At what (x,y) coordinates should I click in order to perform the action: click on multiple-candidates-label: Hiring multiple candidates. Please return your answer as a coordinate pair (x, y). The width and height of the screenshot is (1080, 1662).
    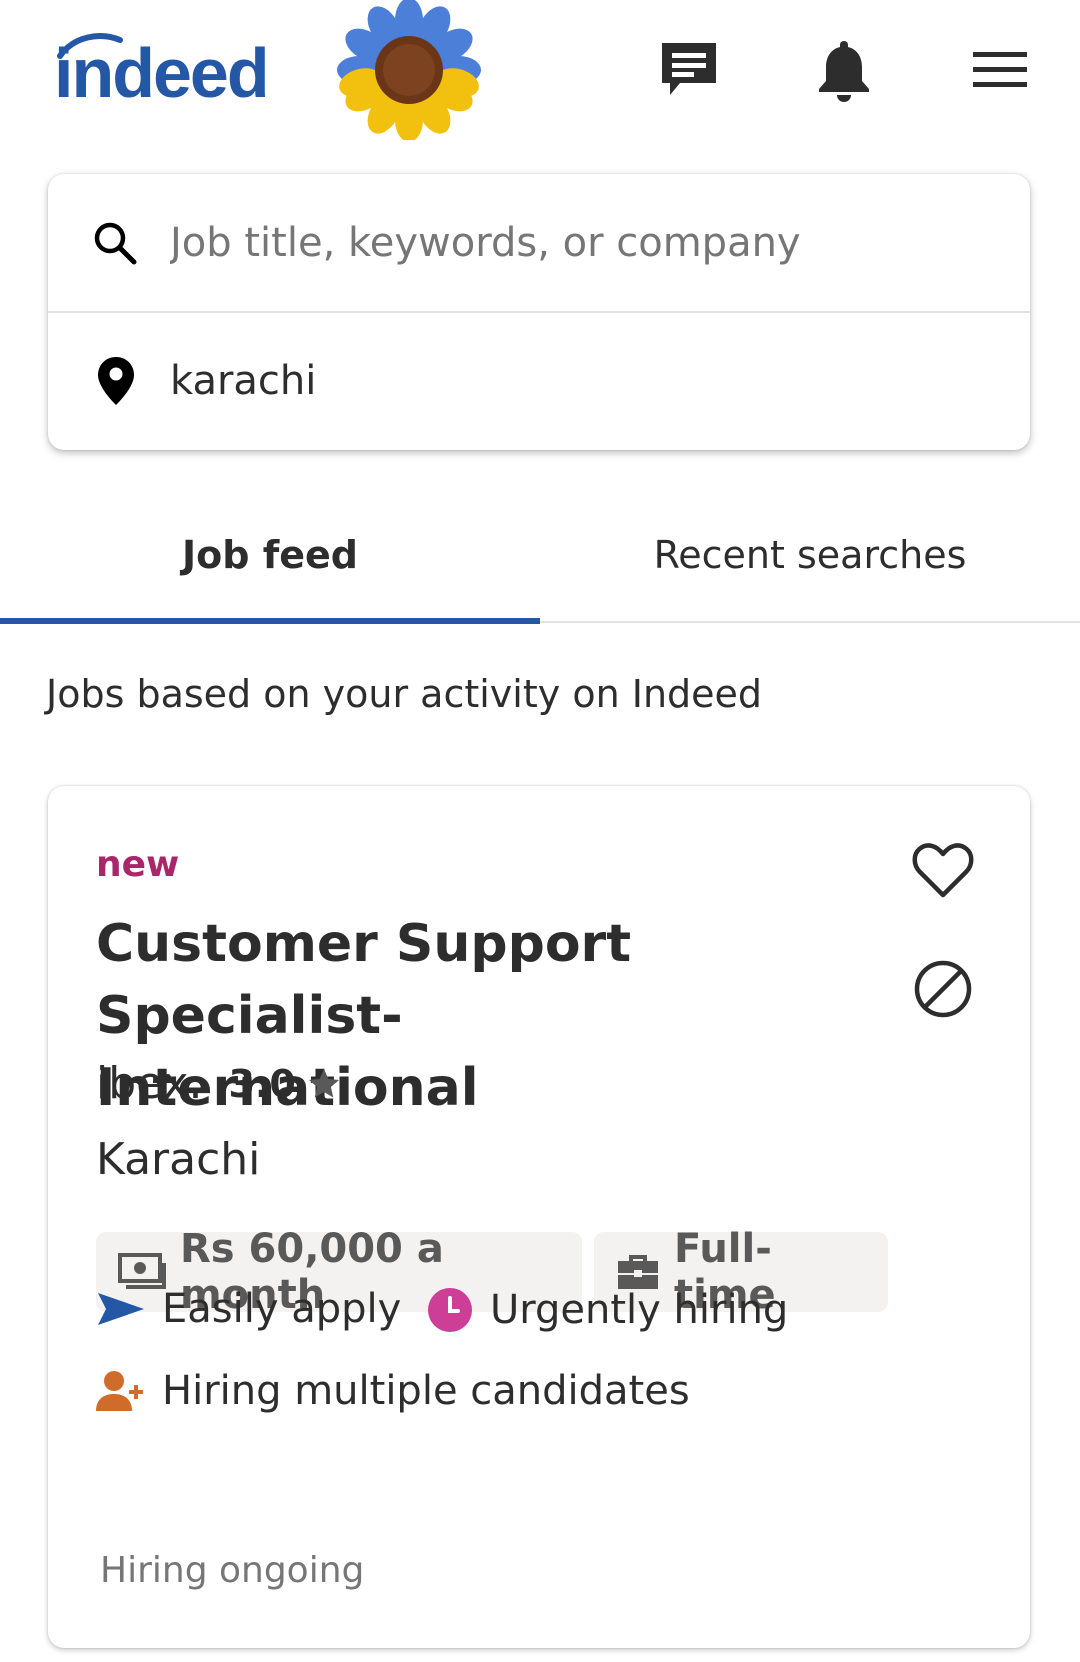
    Looking at the image, I should click on (426, 1391).